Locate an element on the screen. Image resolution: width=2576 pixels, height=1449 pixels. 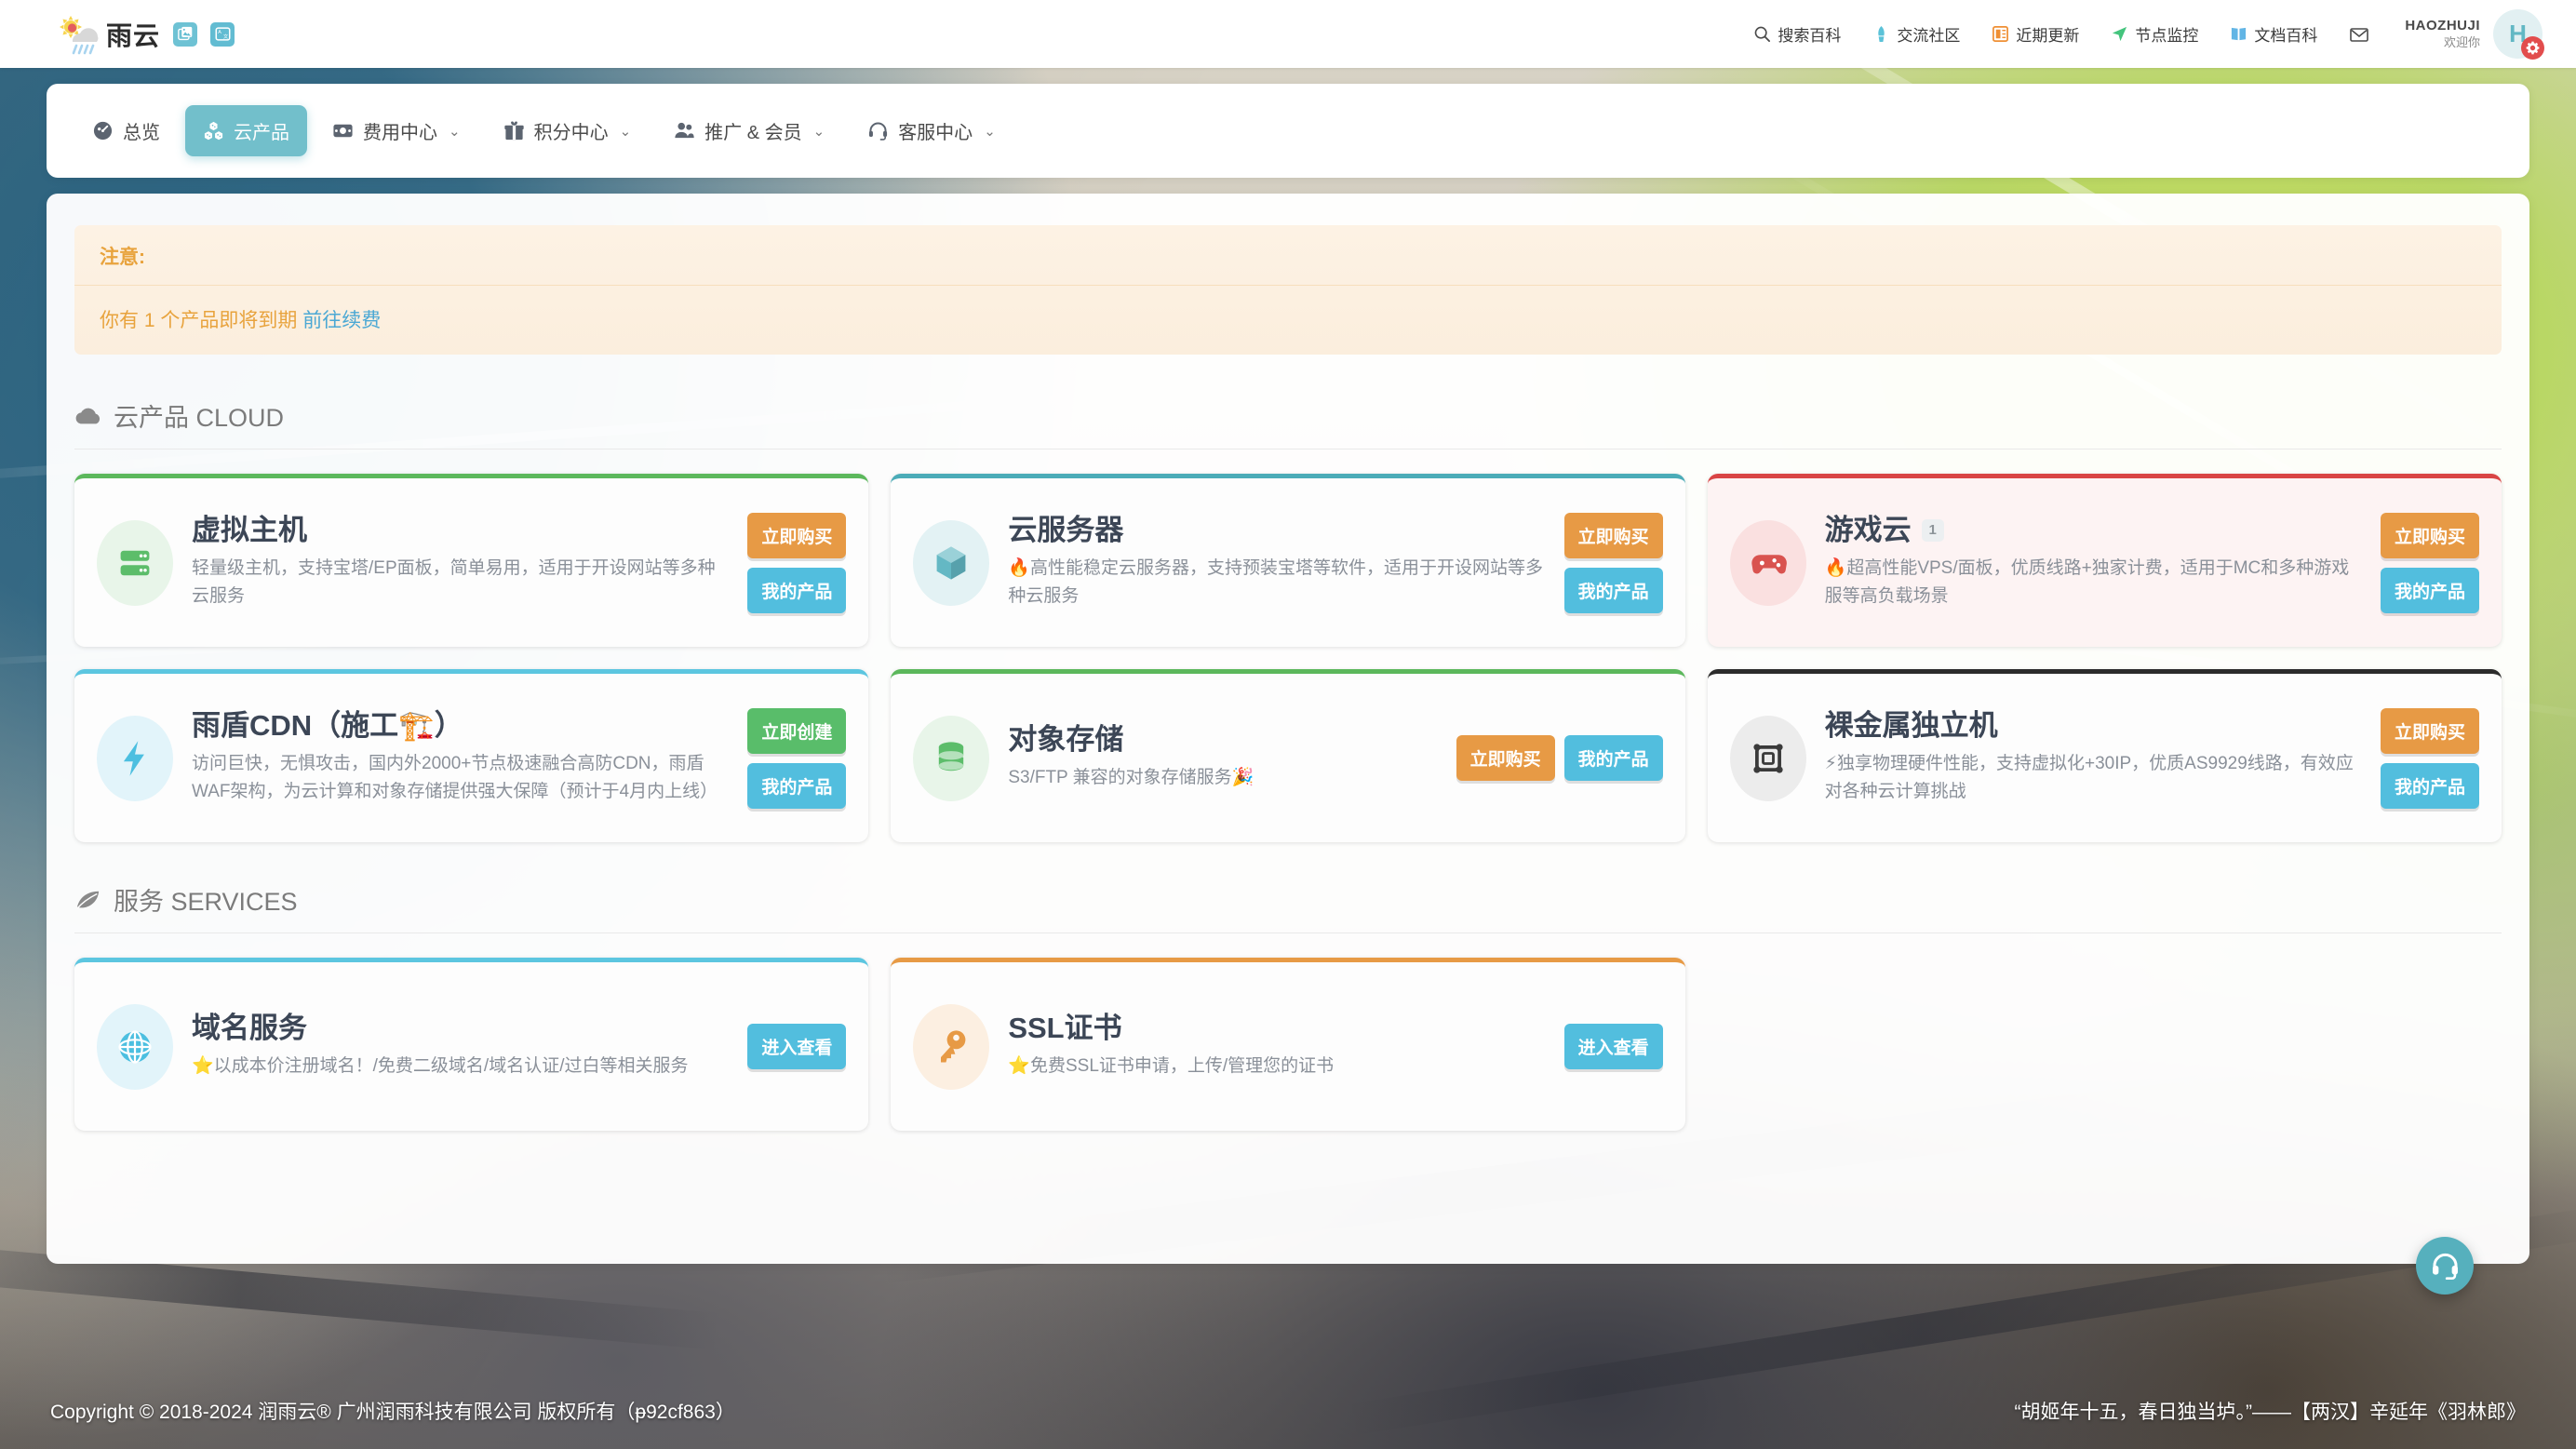
header-nav-item-monitor: 节点监控 is located at coordinates (2154, 34).